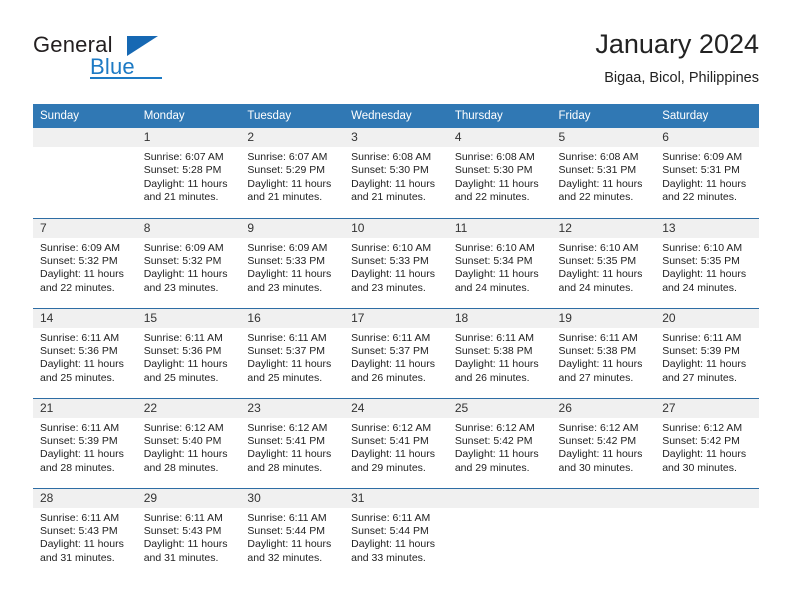 The width and height of the screenshot is (792, 612). Describe the element at coordinates (701, 350) in the screenshot. I see `sunset-text: Sunset: 5:39 PM` at that location.